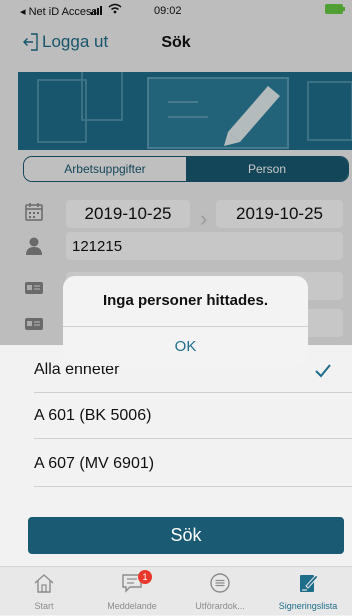 The image size is (352, 616). Describe the element at coordinates (193, 416) in the screenshot. I see `list-item-unit: A 601 (BK 5006)` at that location.